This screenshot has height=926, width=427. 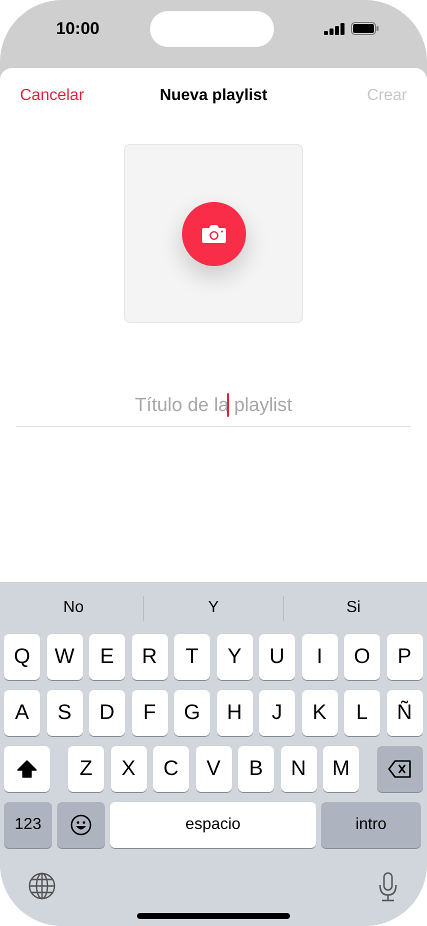 What do you see at coordinates (107, 657) in the screenshot?
I see `keyboard-key: E` at bounding box center [107, 657].